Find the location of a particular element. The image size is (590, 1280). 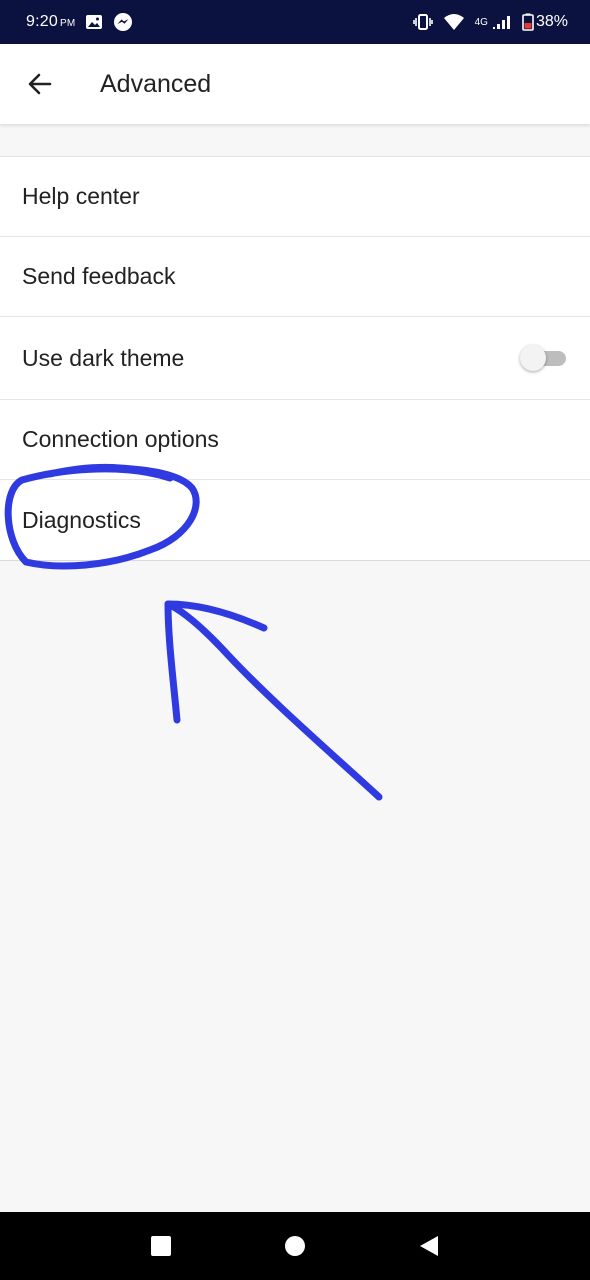

network-type-label: 4G is located at coordinates (481, 22).